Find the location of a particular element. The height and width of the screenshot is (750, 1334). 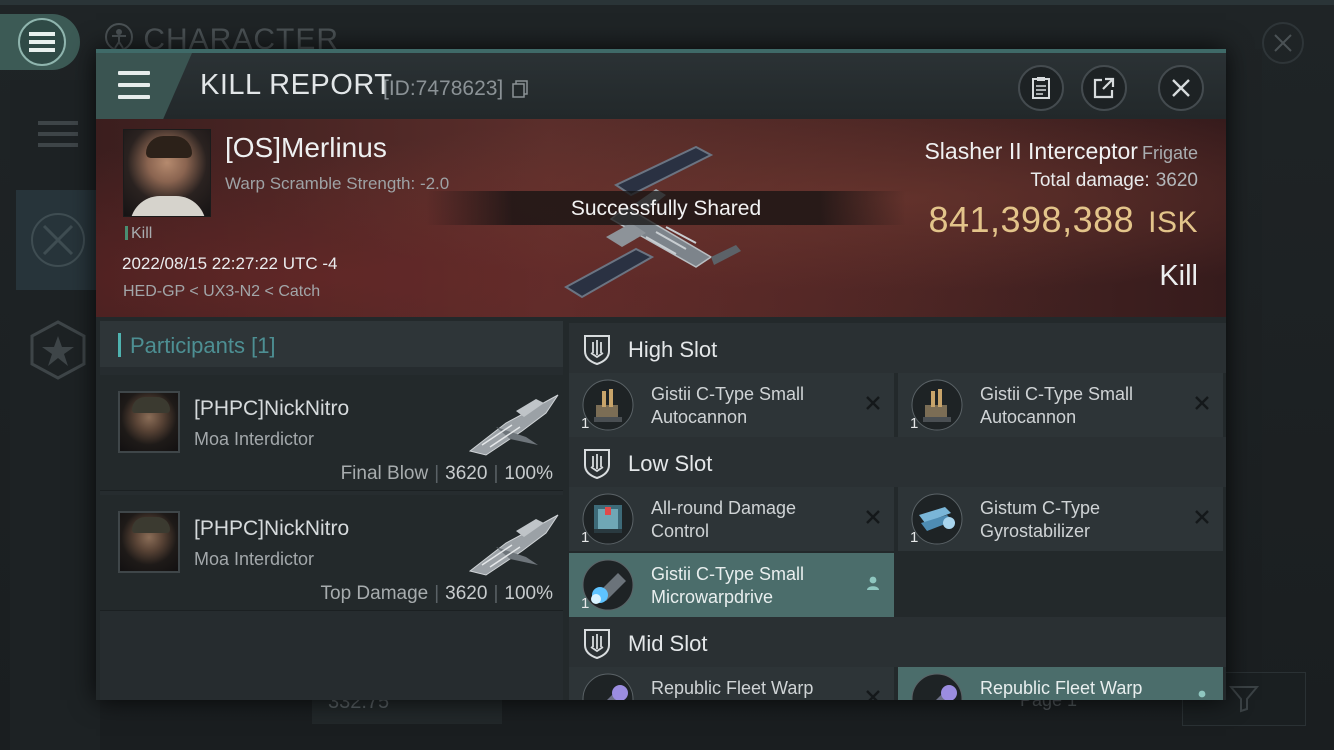

share-button is located at coordinates (1104, 88).